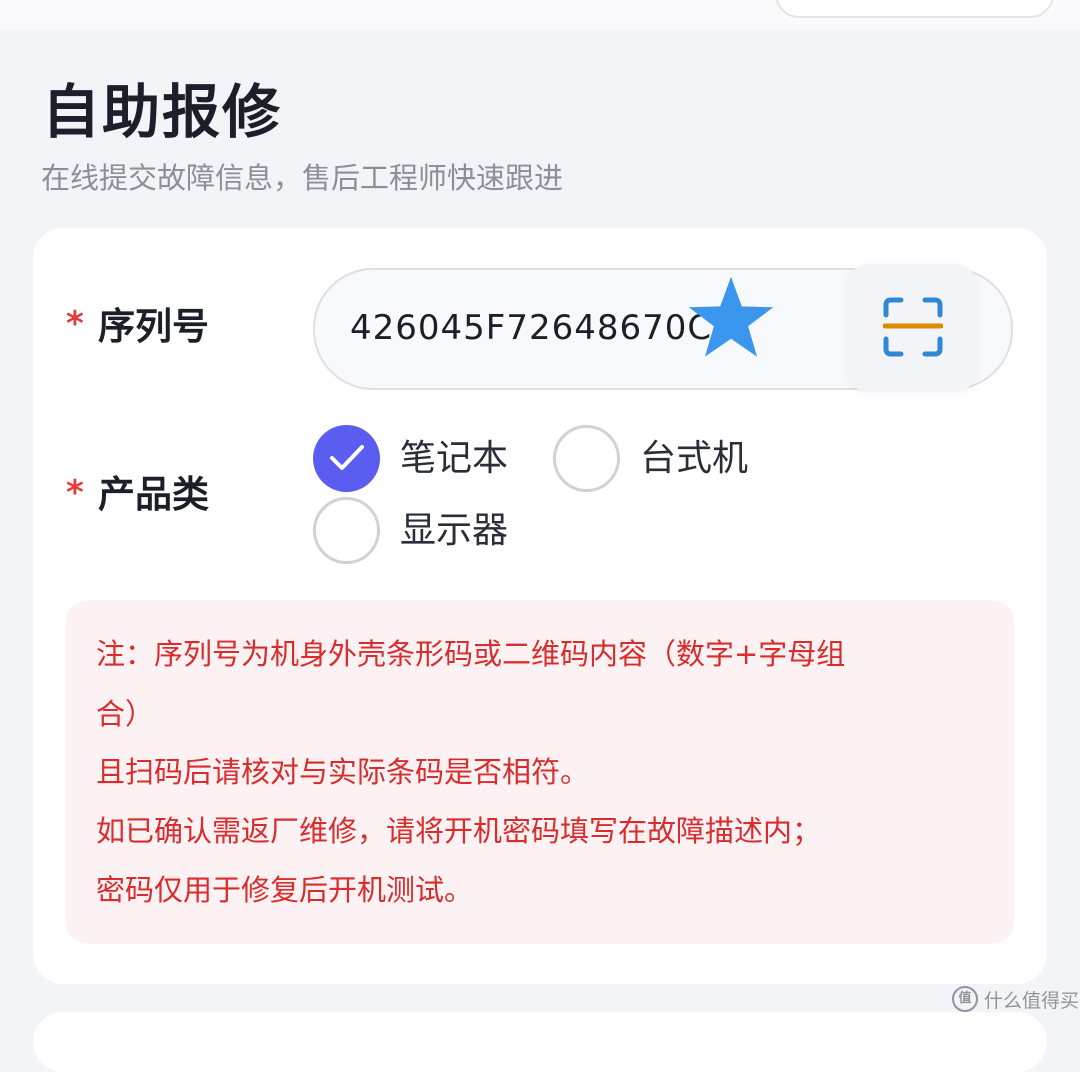 The height and width of the screenshot is (1072, 1080). I want to click on watermark-text: 什么值得买, so click(1032, 1000).